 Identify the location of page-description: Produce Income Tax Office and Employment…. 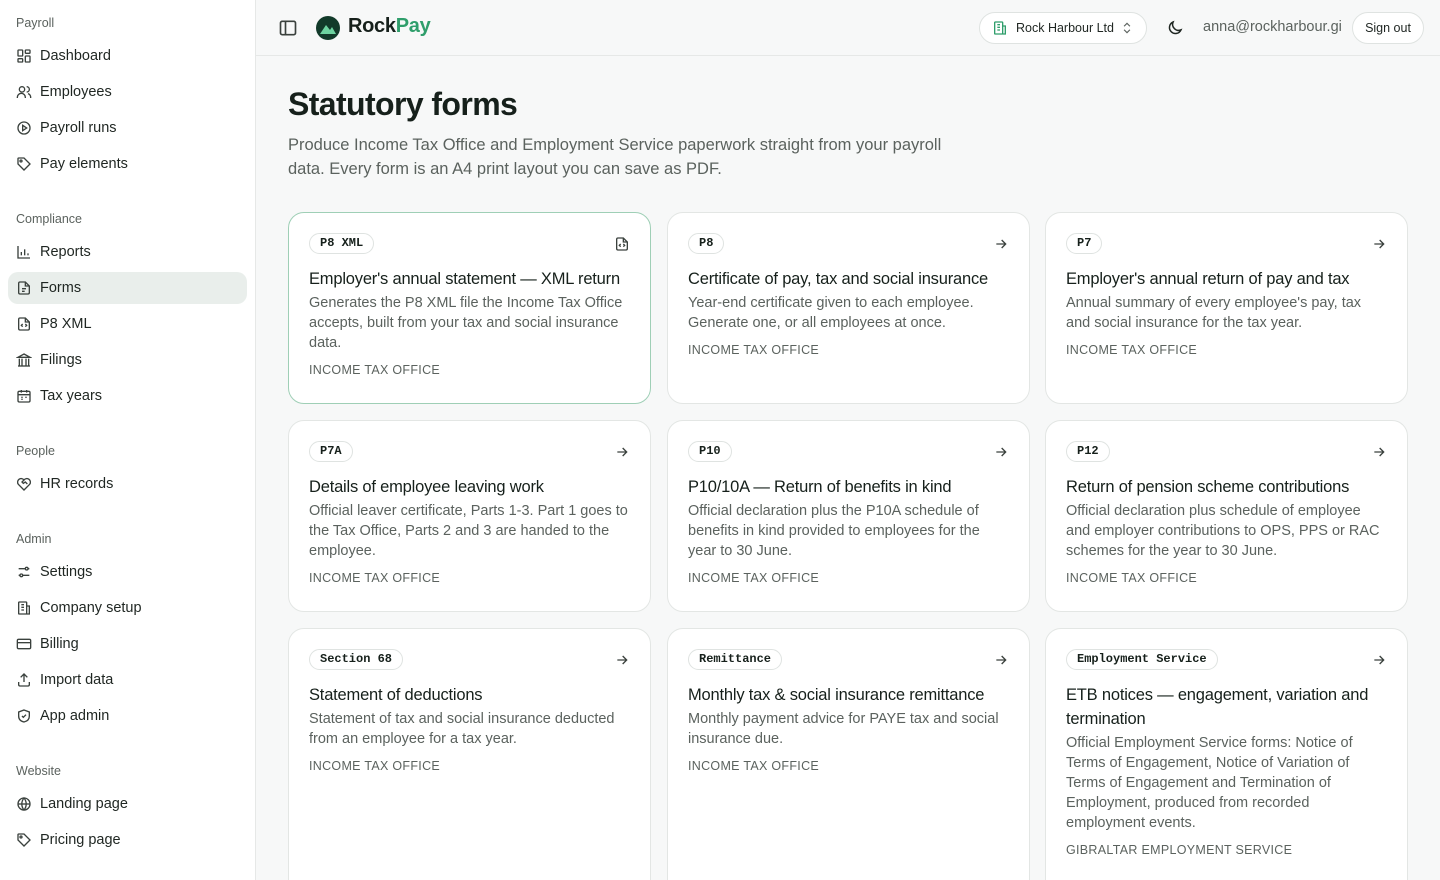
(615, 157).